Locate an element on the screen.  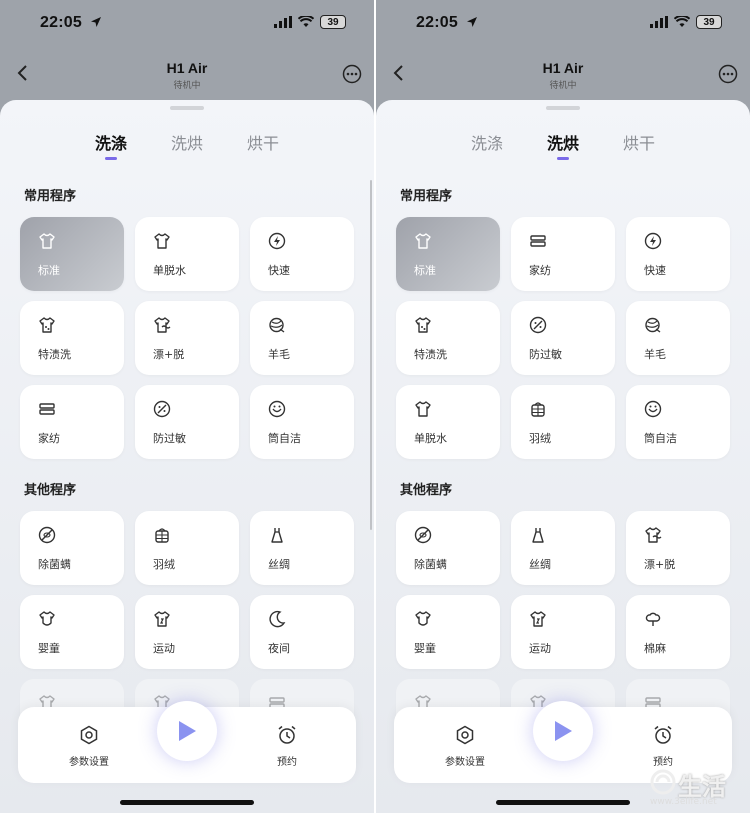
wifi-icon is located at coordinates (682, 21).